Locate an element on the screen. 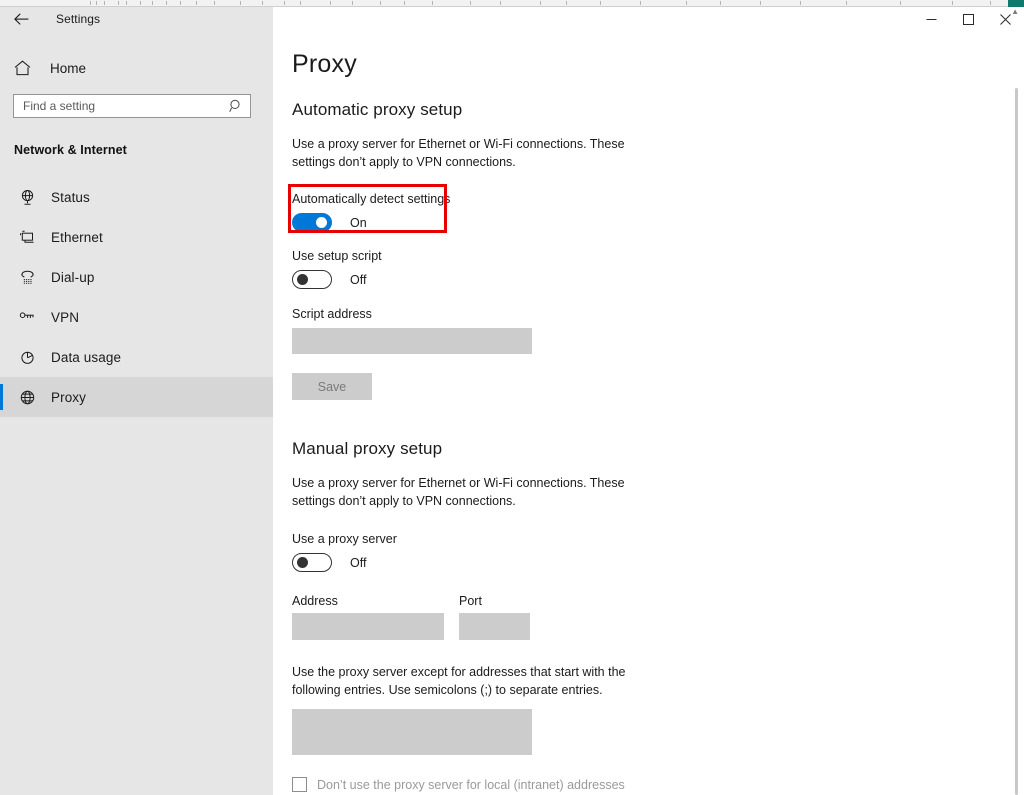  sidebar-item-vpn: VPN is located at coordinates (136, 317).